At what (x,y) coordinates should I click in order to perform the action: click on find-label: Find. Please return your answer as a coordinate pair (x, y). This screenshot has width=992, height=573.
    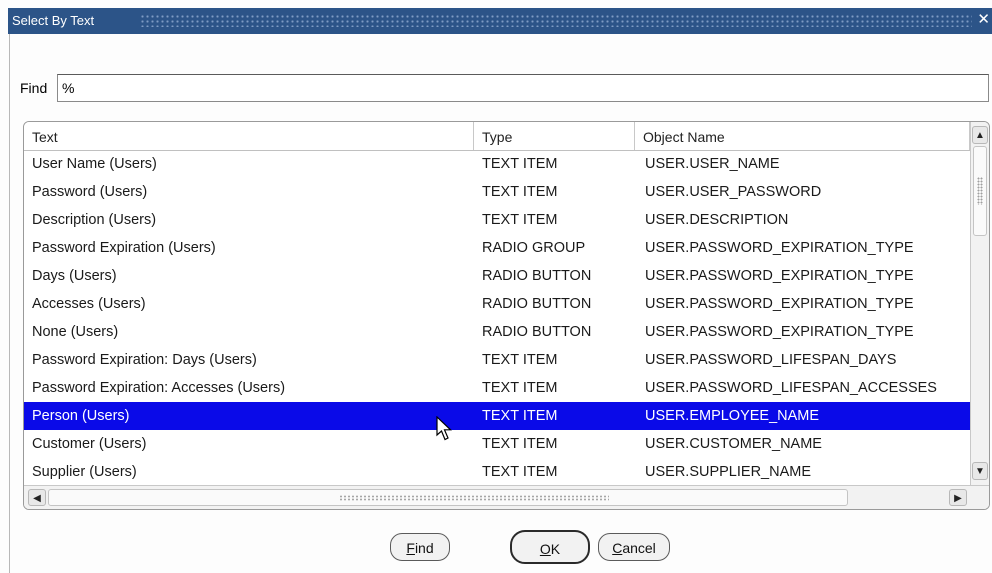
    Looking at the image, I should click on (34, 88).